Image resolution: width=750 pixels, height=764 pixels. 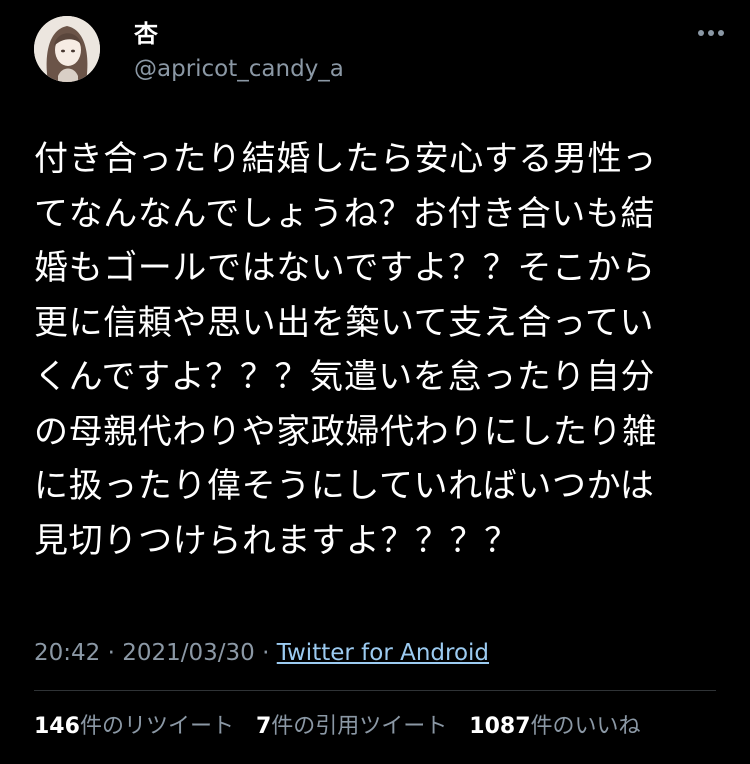 I want to click on retweets-count: 146, so click(x=57, y=726).